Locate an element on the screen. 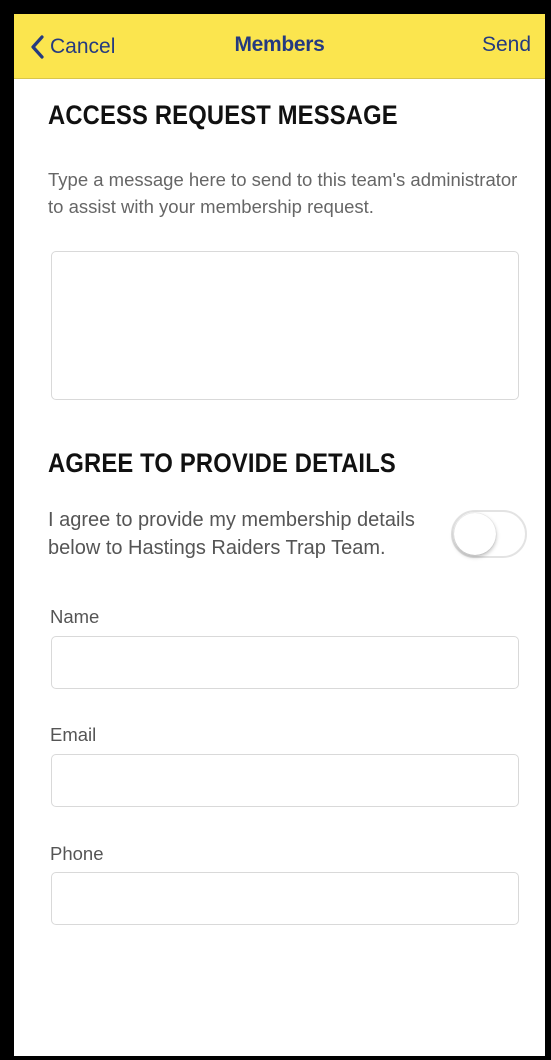  agree-toggle is located at coordinates (489, 534).